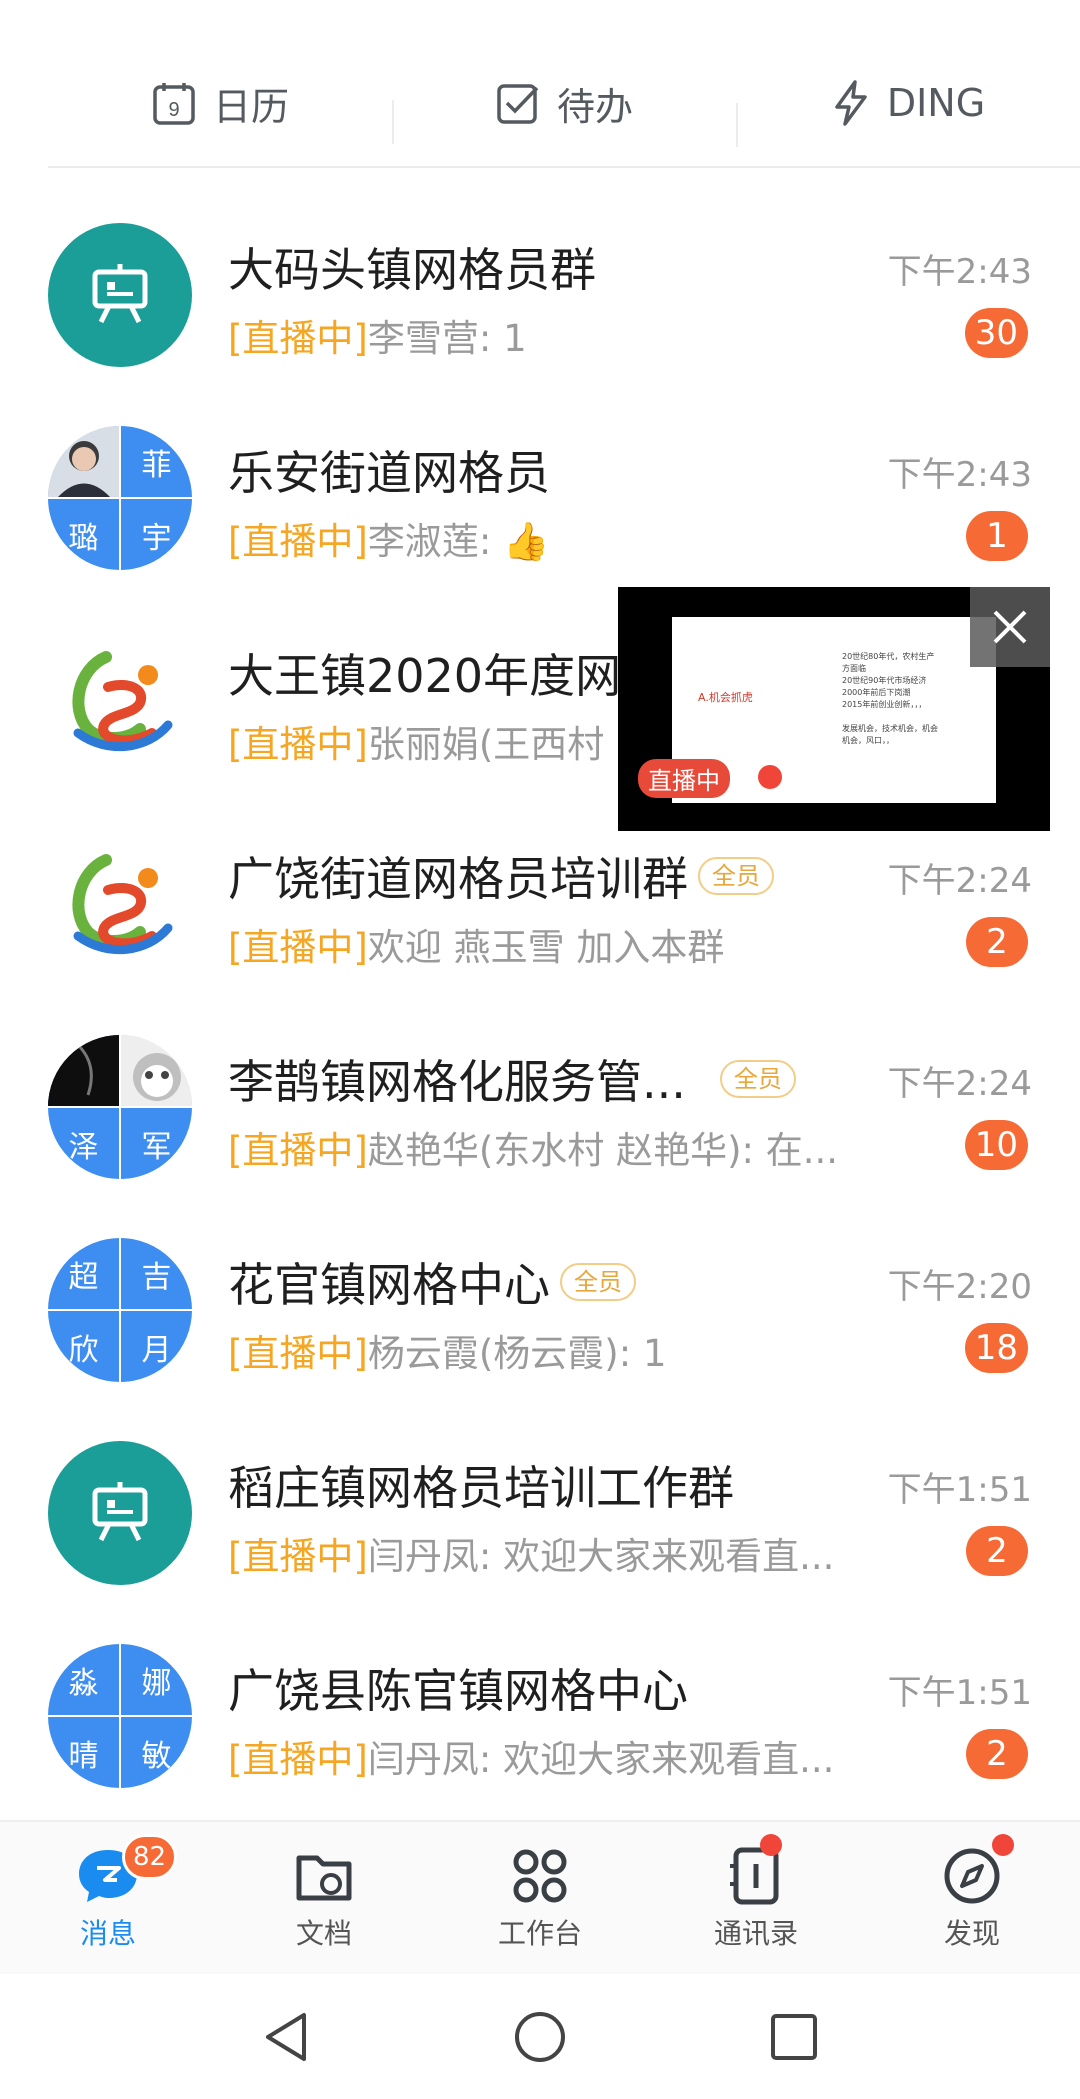  Describe the element at coordinates (156, 1147) in the screenshot. I see `member-initial: 军` at that location.